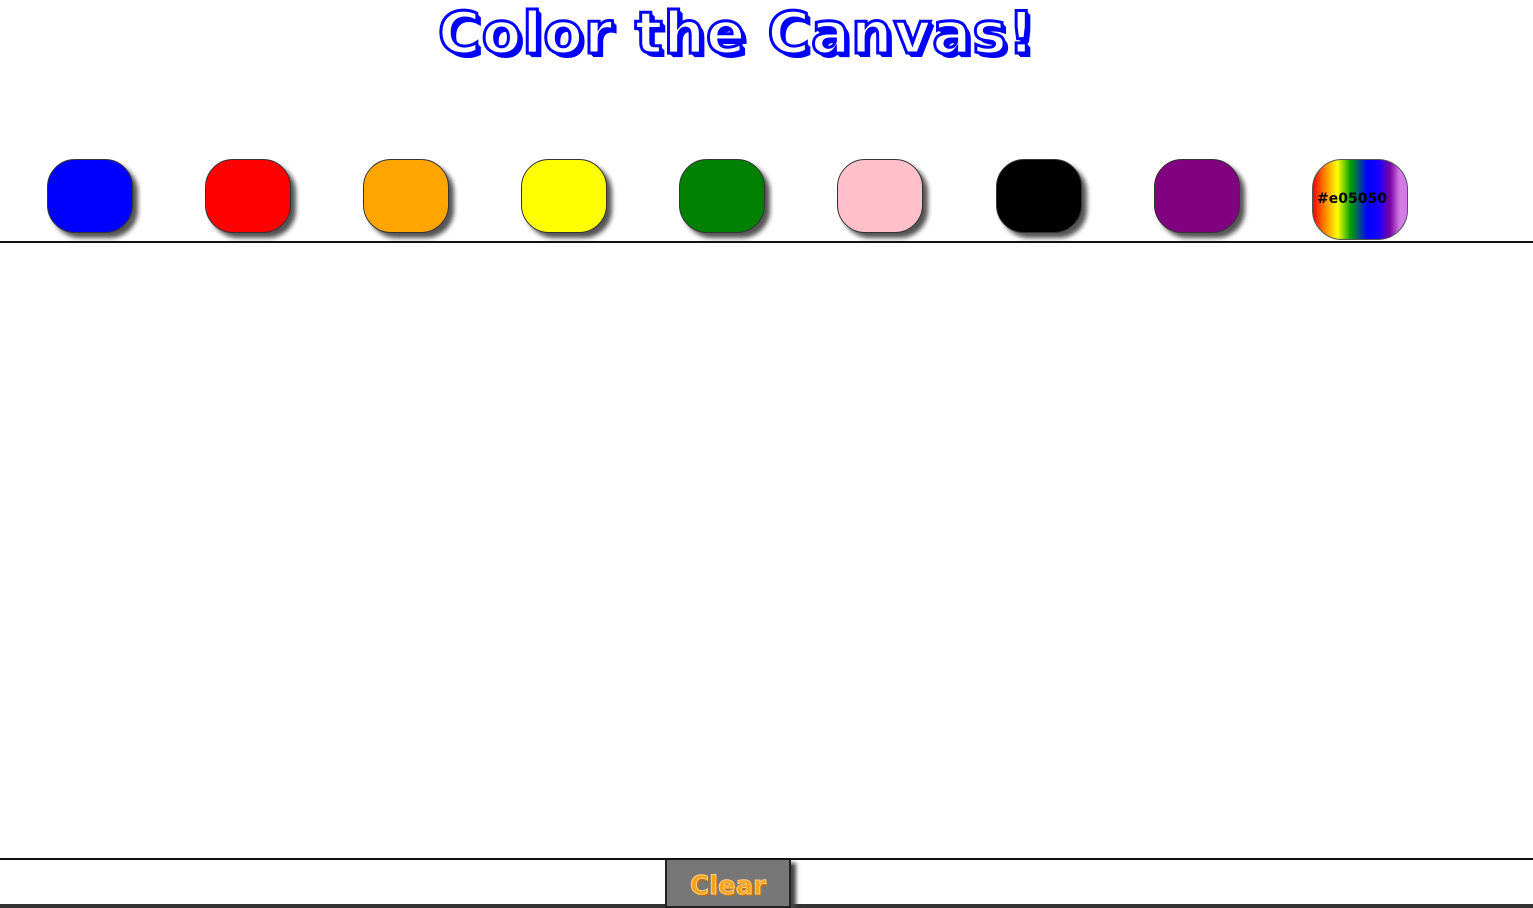 The width and height of the screenshot is (1533, 908). What do you see at coordinates (880, 196) in the screenshot?
I see `color-swatch-pink` at bounding box center [880, 196].